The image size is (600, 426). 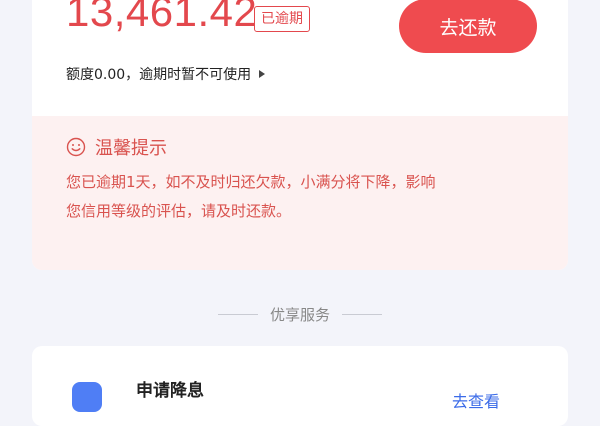 I want to click on divider-left, so click(x=237, y=314).